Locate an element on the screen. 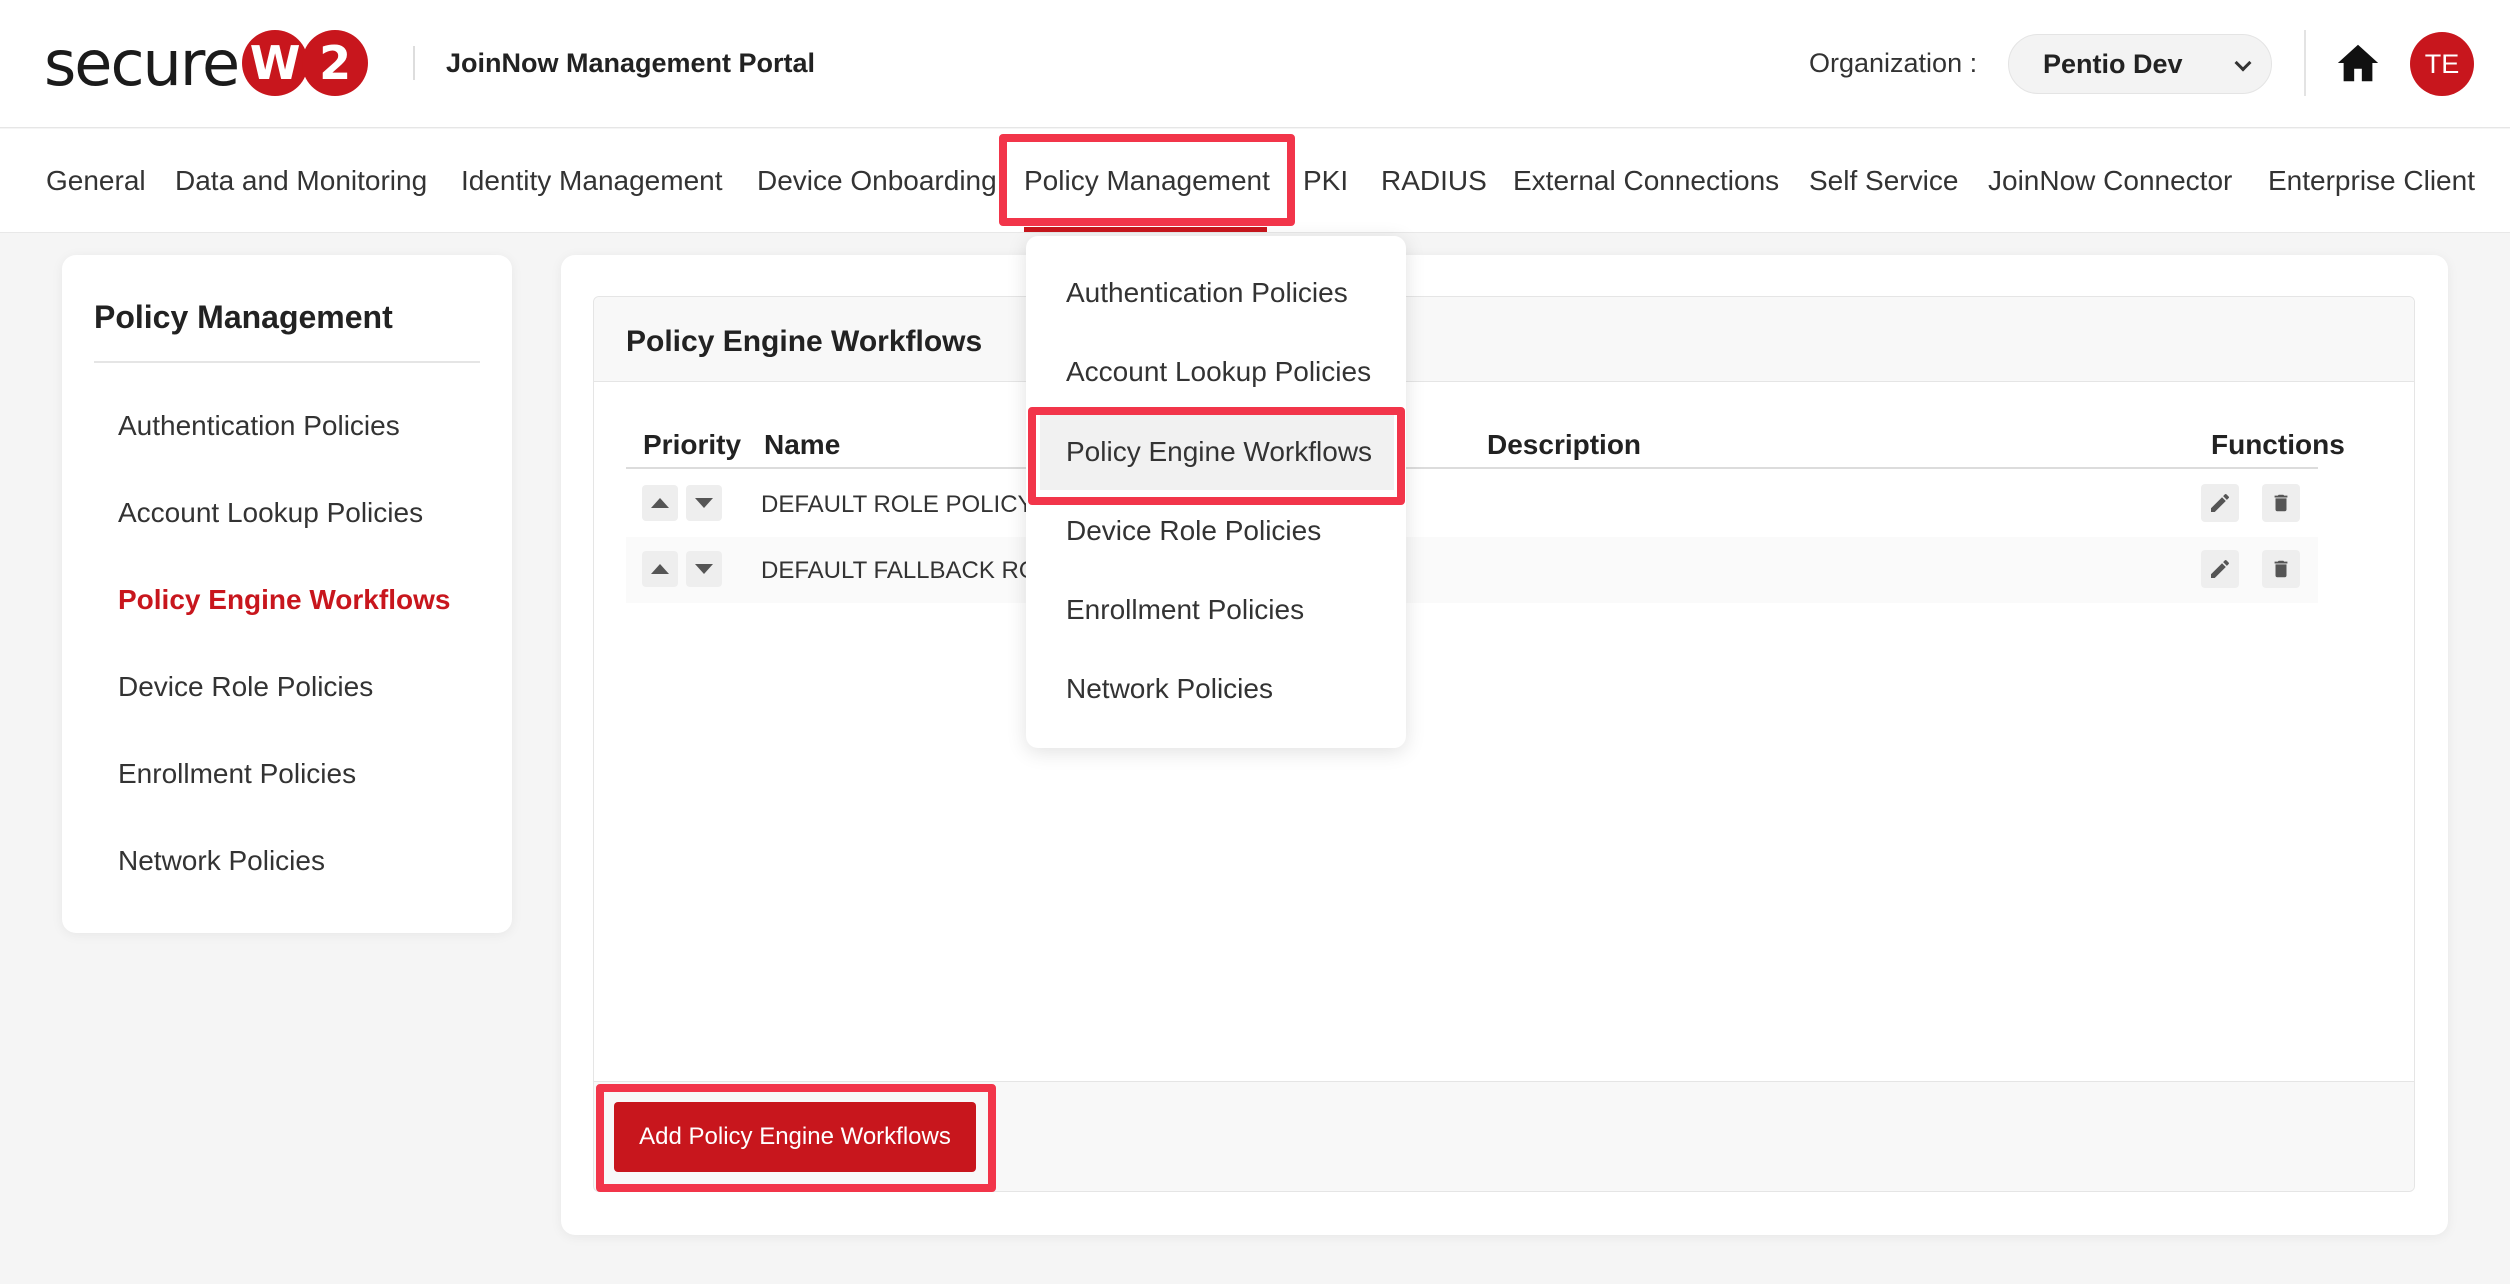 The image size is (2510, 1284). highlight-add-button is located at coordinates (796, 1138).